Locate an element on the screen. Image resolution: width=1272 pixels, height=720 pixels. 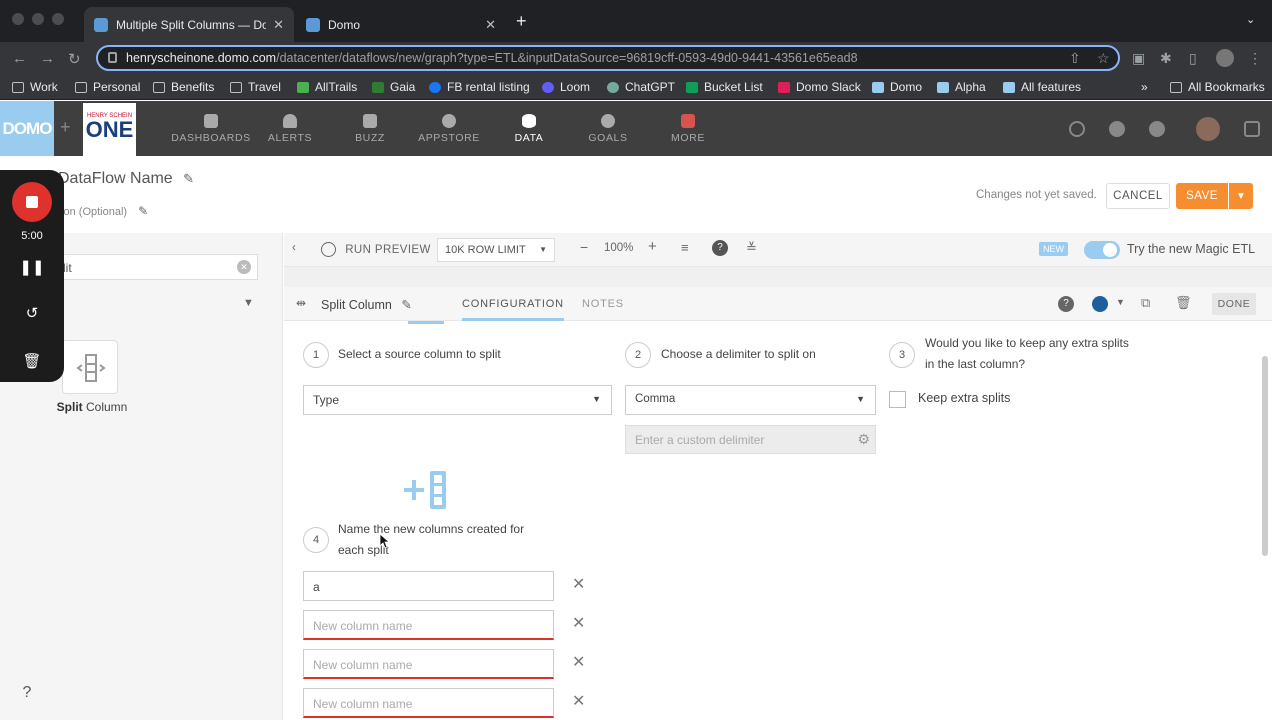
tile-search-input: lit is located at coordinates (158, 267).